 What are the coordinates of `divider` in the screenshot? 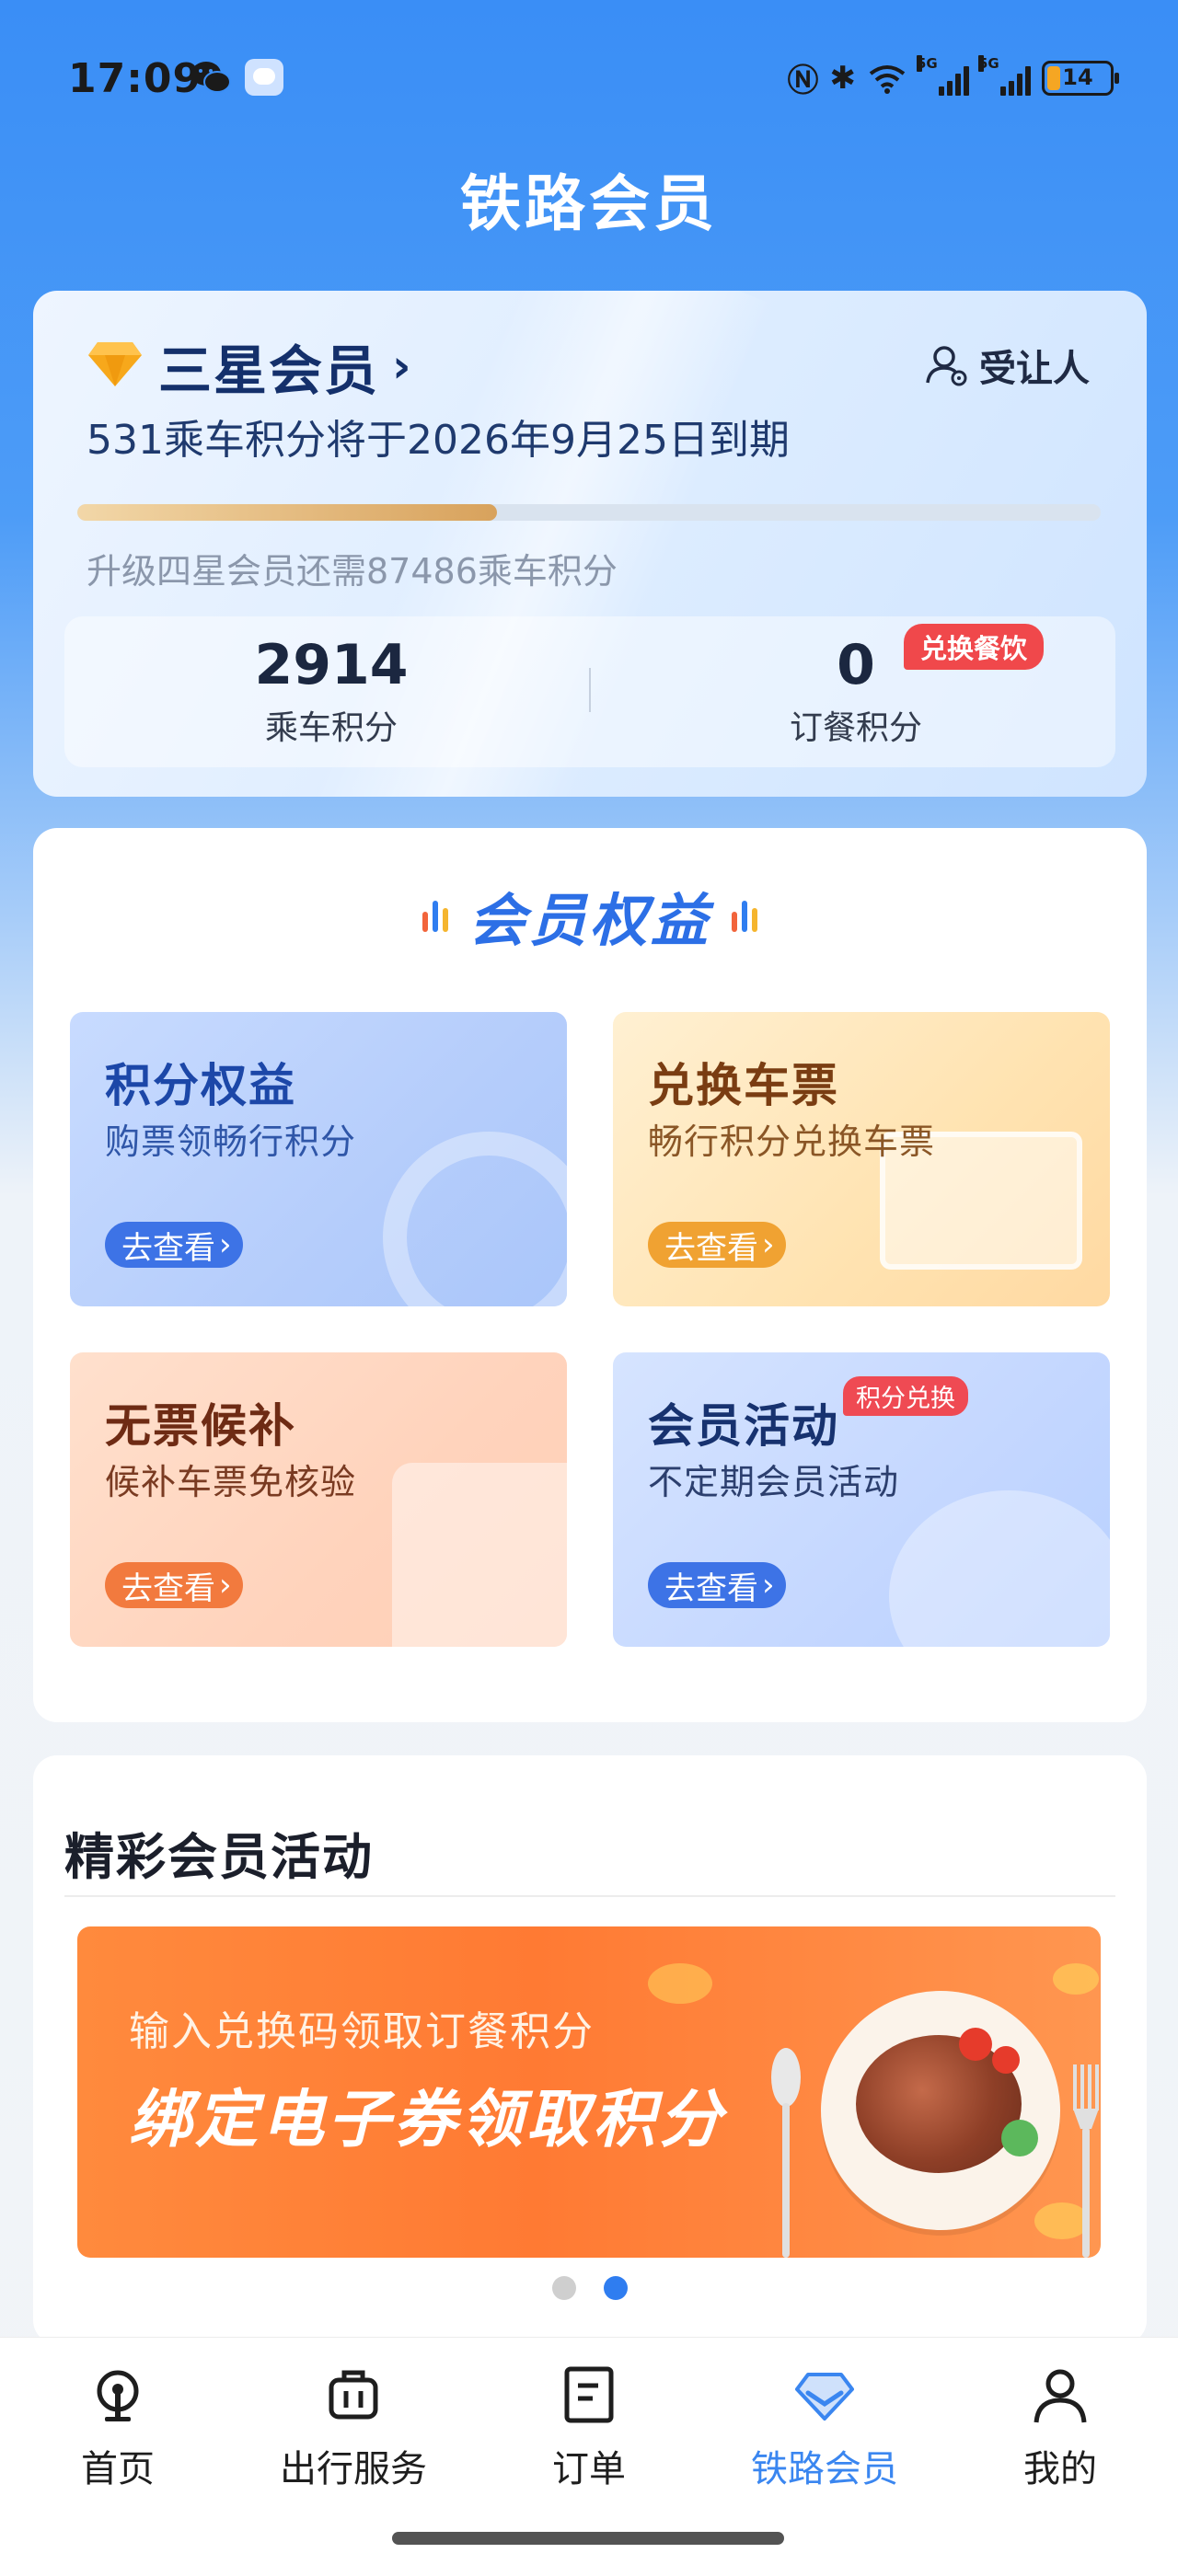 It's located at (589, 1896).